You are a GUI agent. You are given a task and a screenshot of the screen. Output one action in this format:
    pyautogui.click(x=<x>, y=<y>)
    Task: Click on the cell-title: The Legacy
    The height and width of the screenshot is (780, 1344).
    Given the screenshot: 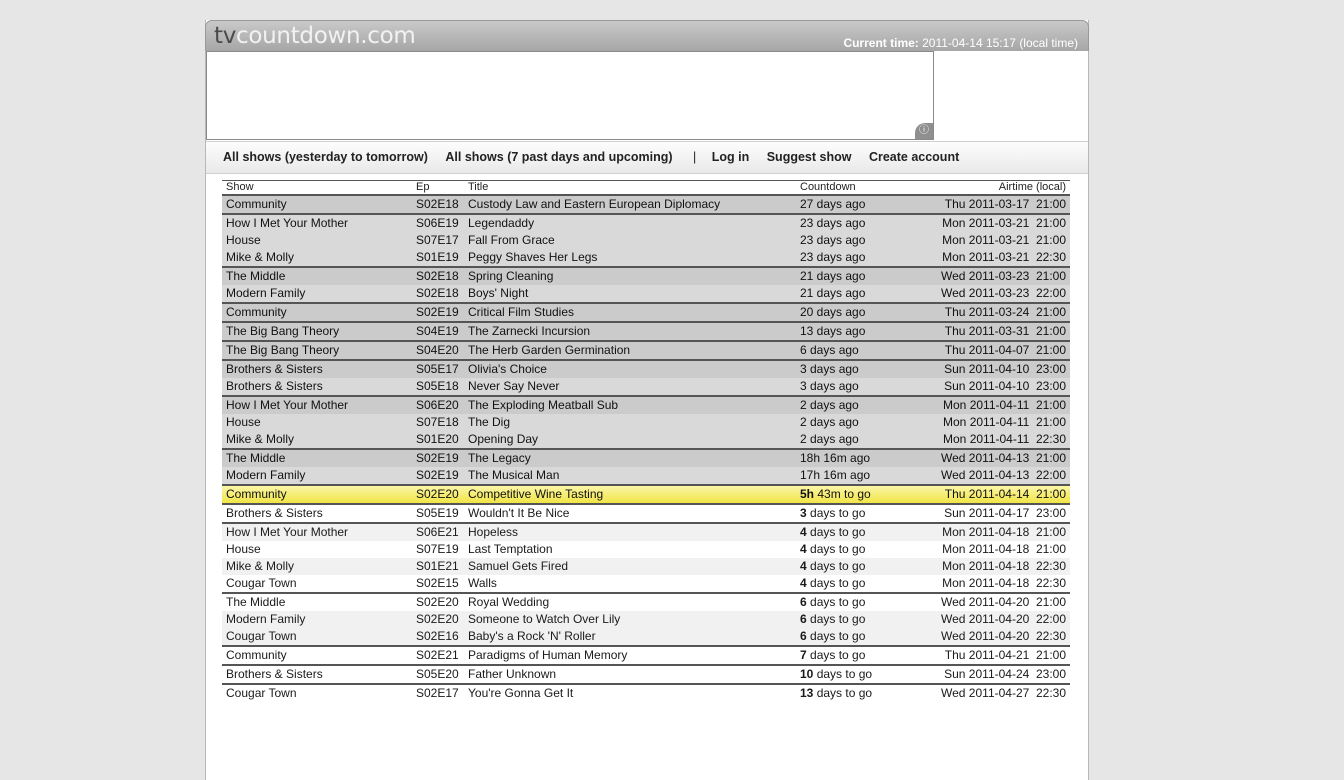 What is the action you would take?
    pyautogui.click(x=630, y=457)
    